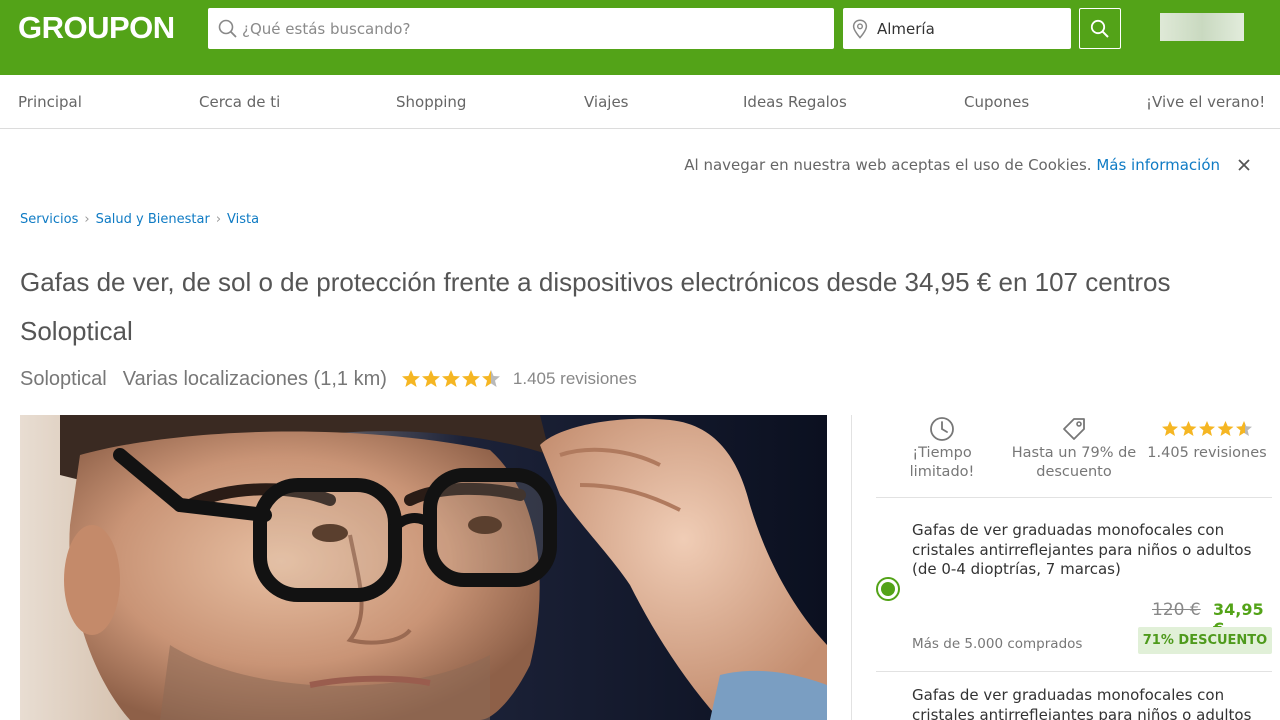 The height and width of the screenshot is (720, 1280). I want to click on groupon-logo: GROUPON, so click(96, 28).